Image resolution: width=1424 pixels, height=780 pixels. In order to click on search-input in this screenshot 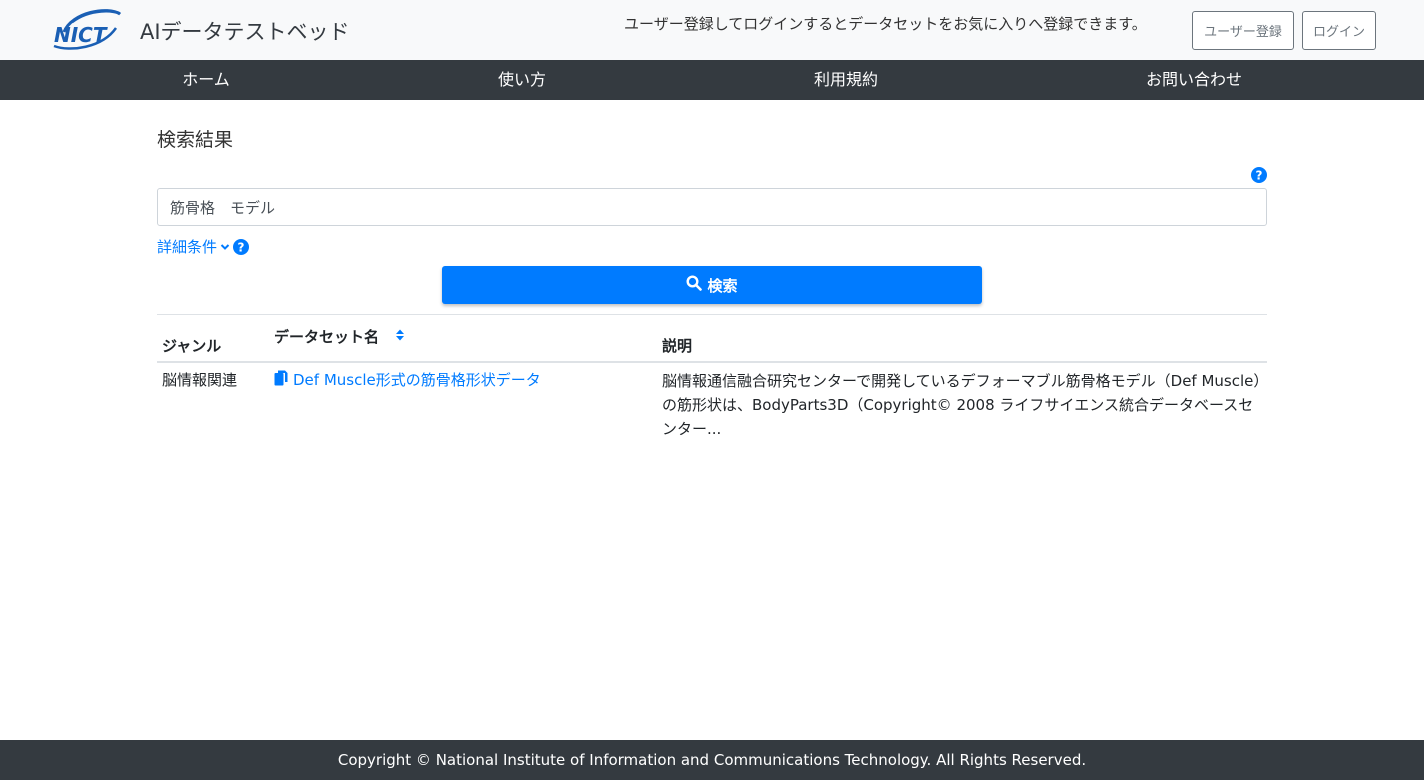, I will do `click(712, 207)`.